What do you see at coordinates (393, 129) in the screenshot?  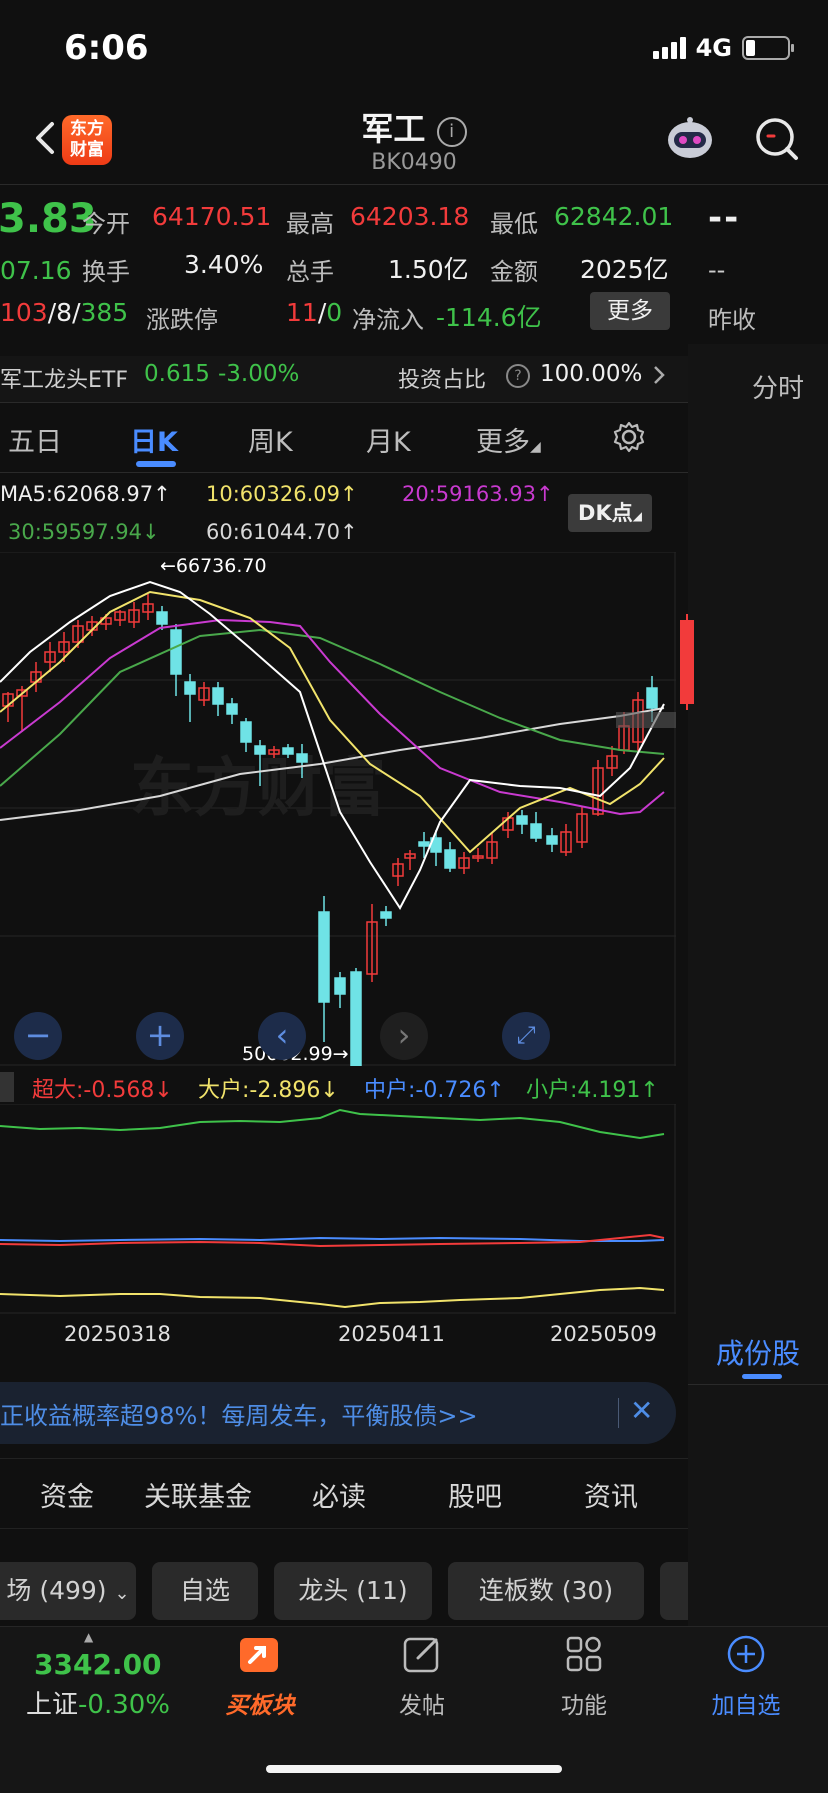 I see `board-name: 军工` at bounding box center [393, 129].